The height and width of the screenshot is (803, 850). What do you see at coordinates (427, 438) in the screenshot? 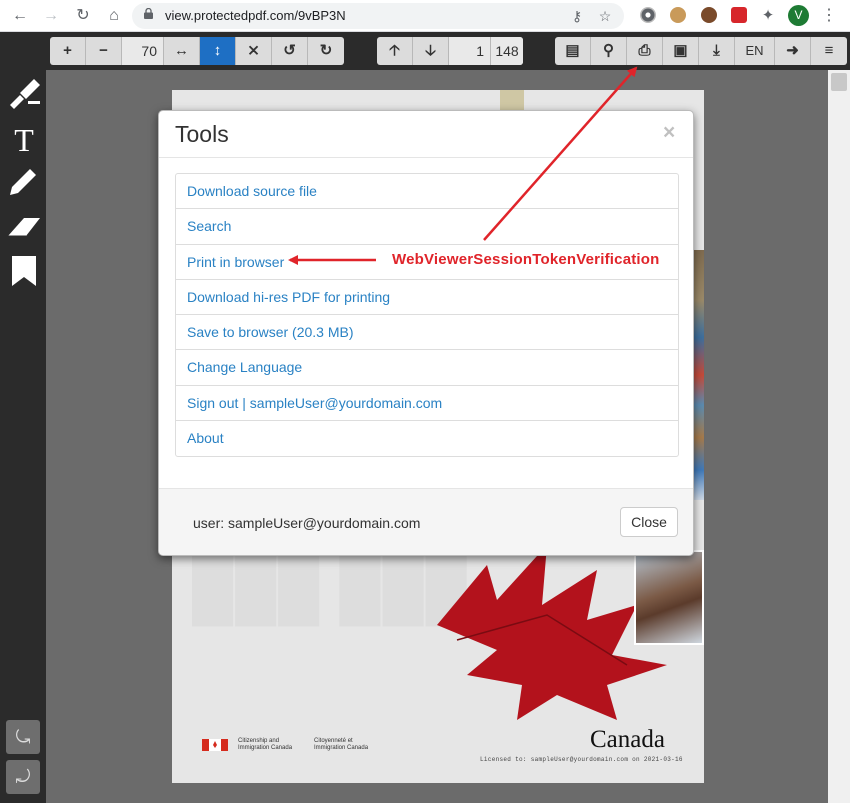
I see `tool-about: About` at bounding box center [427, 438].